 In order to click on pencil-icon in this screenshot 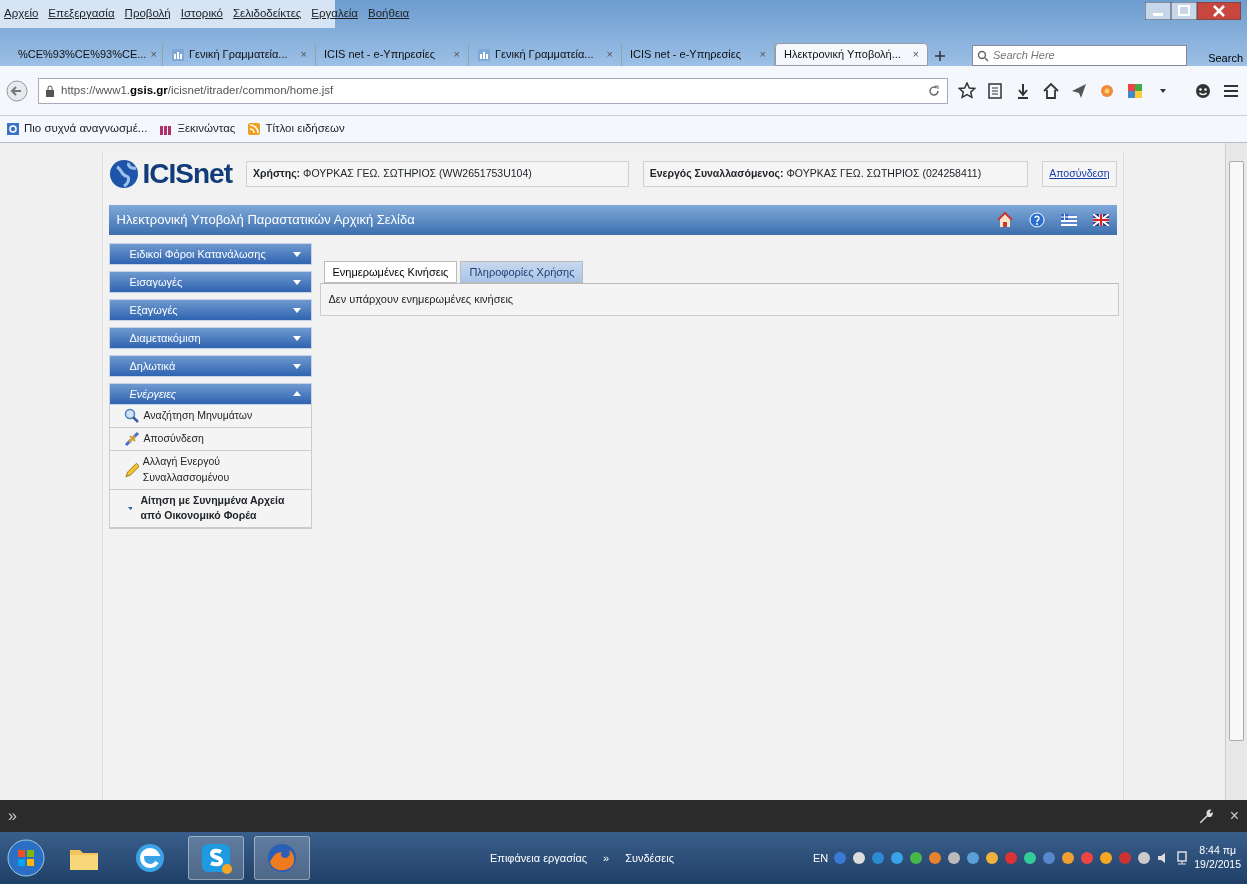, I will do `click(131, 469)`.